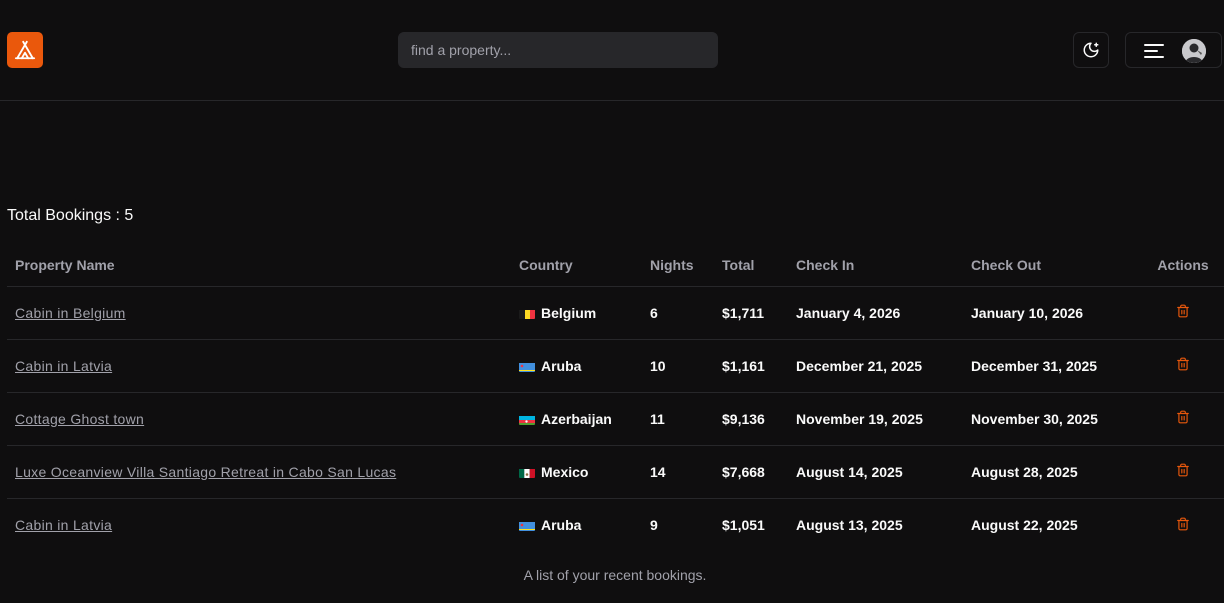 This screenshot has width=1224, height=603. What do you see at coordinates (527, 419) in the screenshot?
I see `azerbaijan-flag-icon` at bounding box center [527, 419].